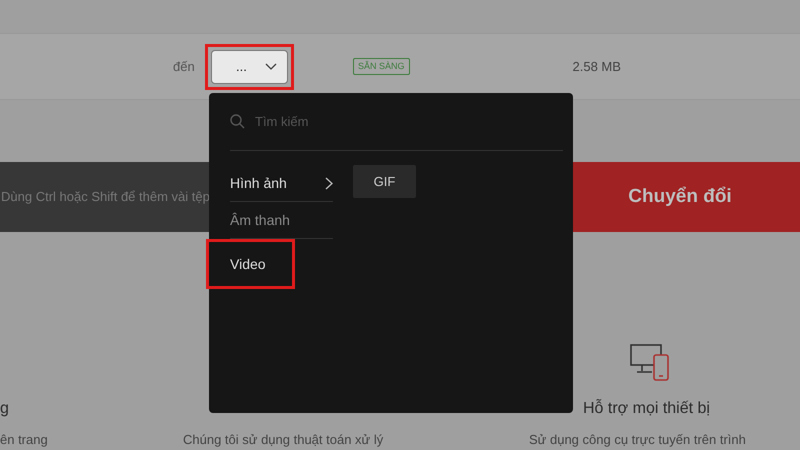 This screenshot has height=450, width=800. What do you see at coordinates (260, 264) in the screenshot?
I see `category-item: Video` at bounding box center [260, 264].